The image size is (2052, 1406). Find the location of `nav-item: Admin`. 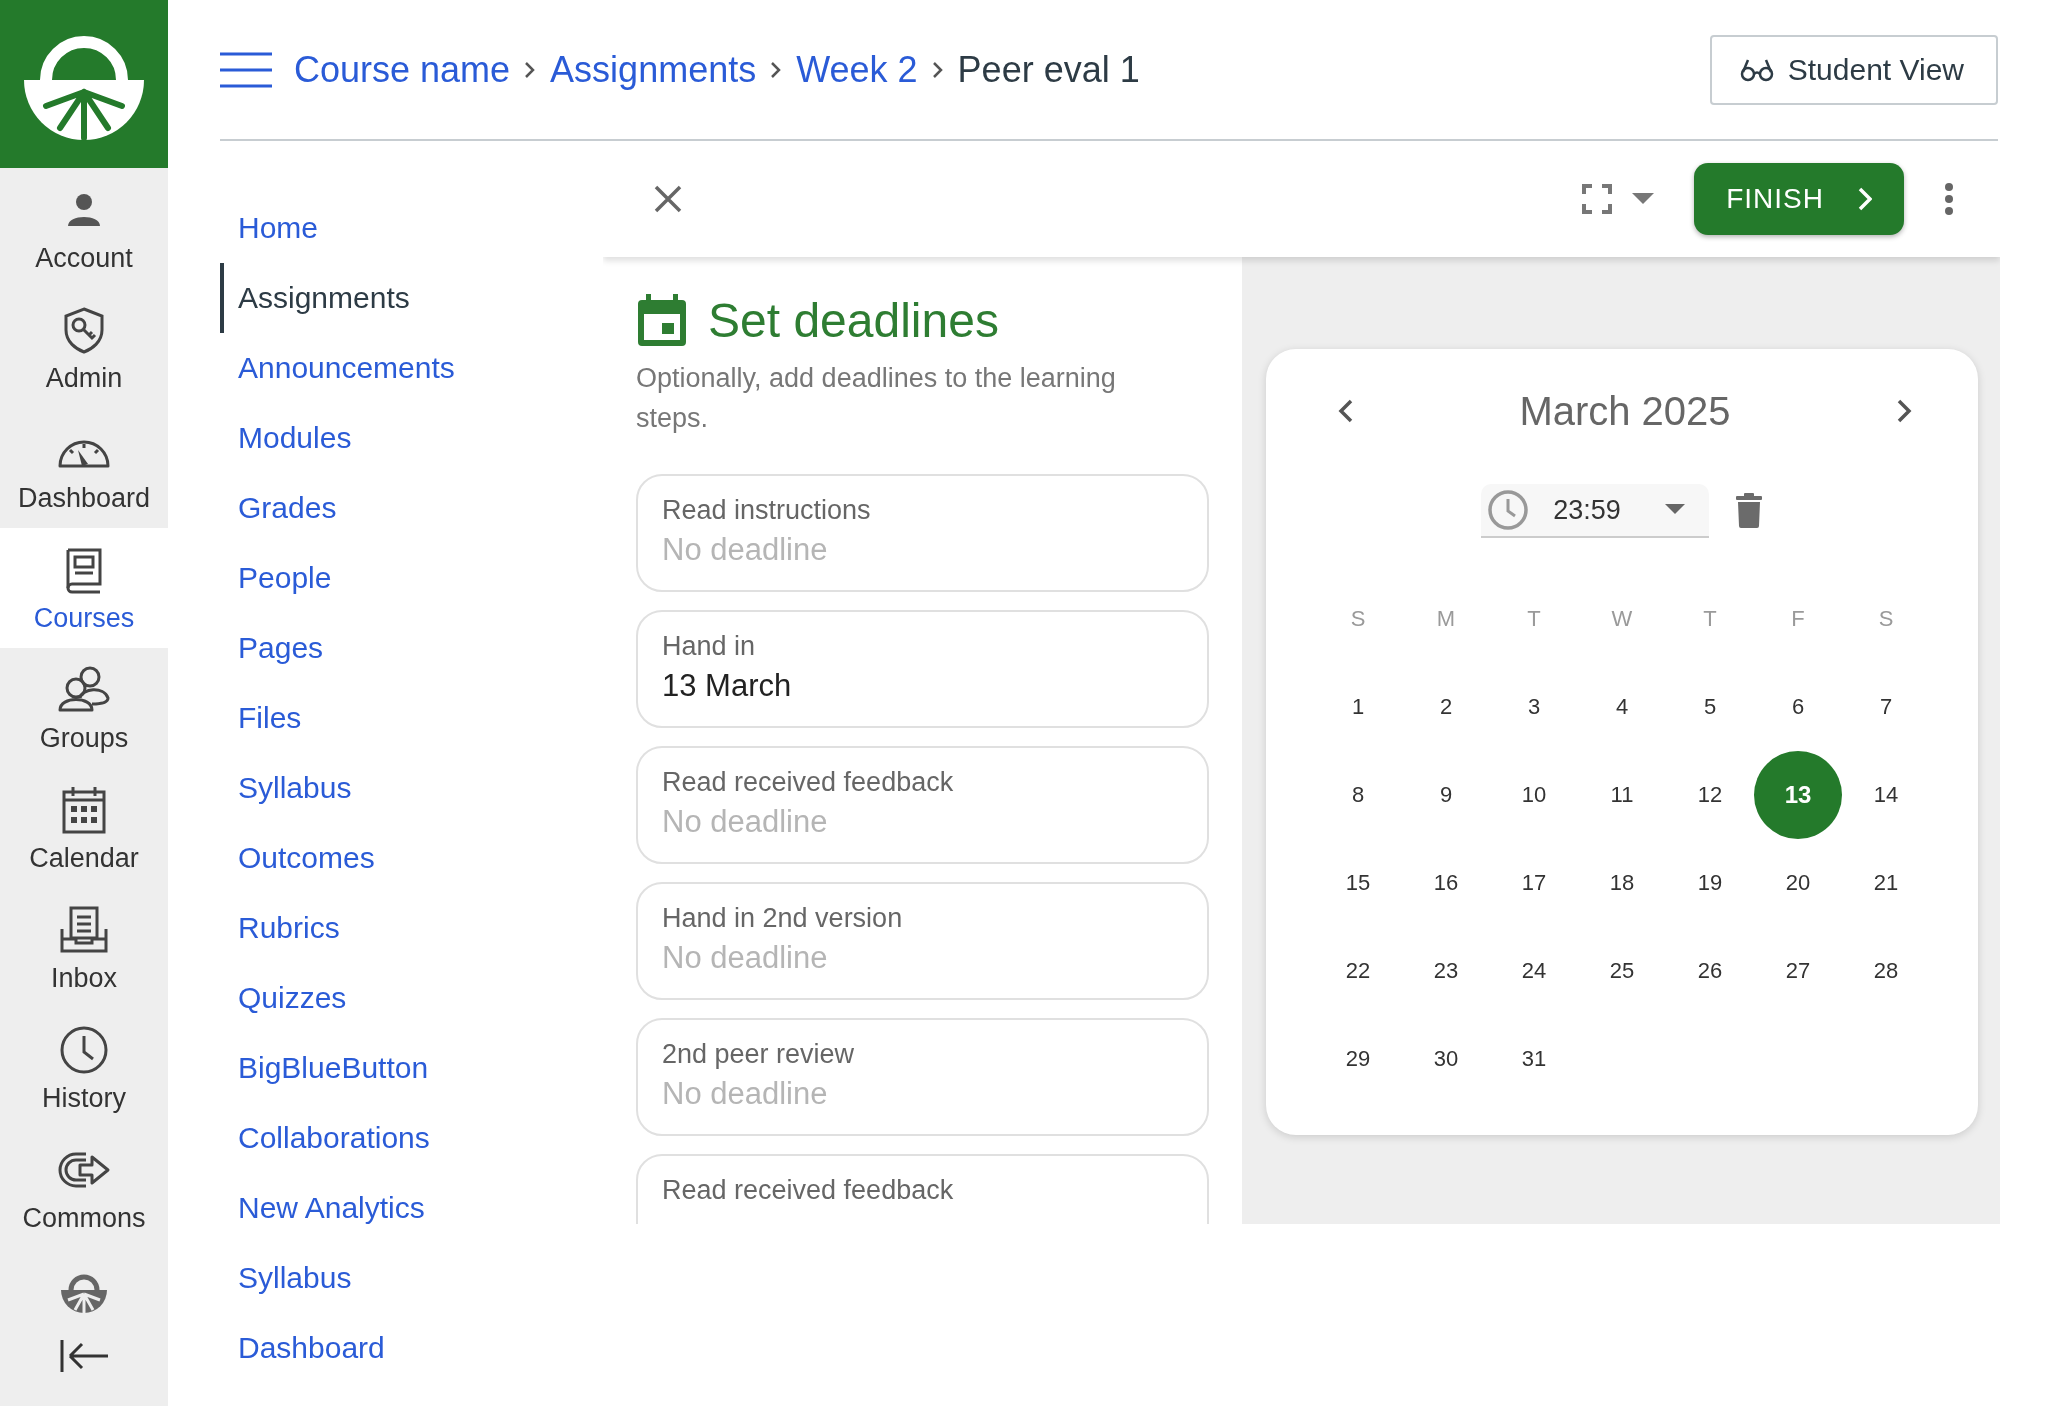

nav-item: Admin is located at coordinates (84, 348).